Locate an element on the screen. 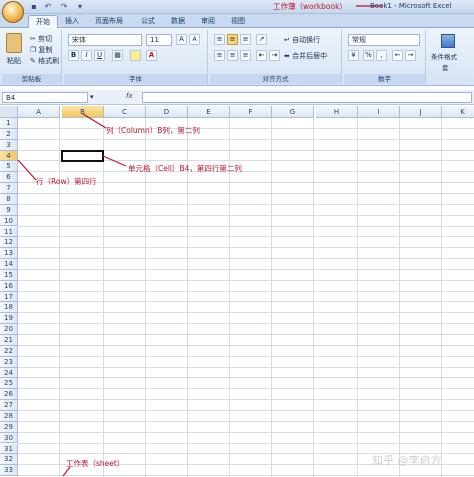  decrease-decimal-icon: → is located at coordinates (410, 55).